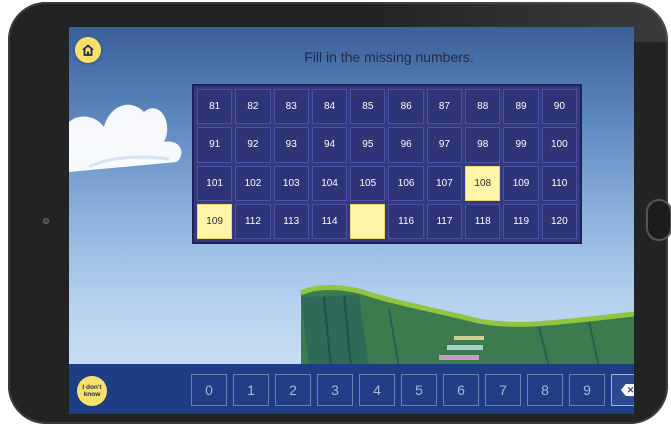 This screenshot has width=671, height=427. Describe the element at coordinates (368, 221) in the screenshot. I see `grid-cell-blank` at that location.